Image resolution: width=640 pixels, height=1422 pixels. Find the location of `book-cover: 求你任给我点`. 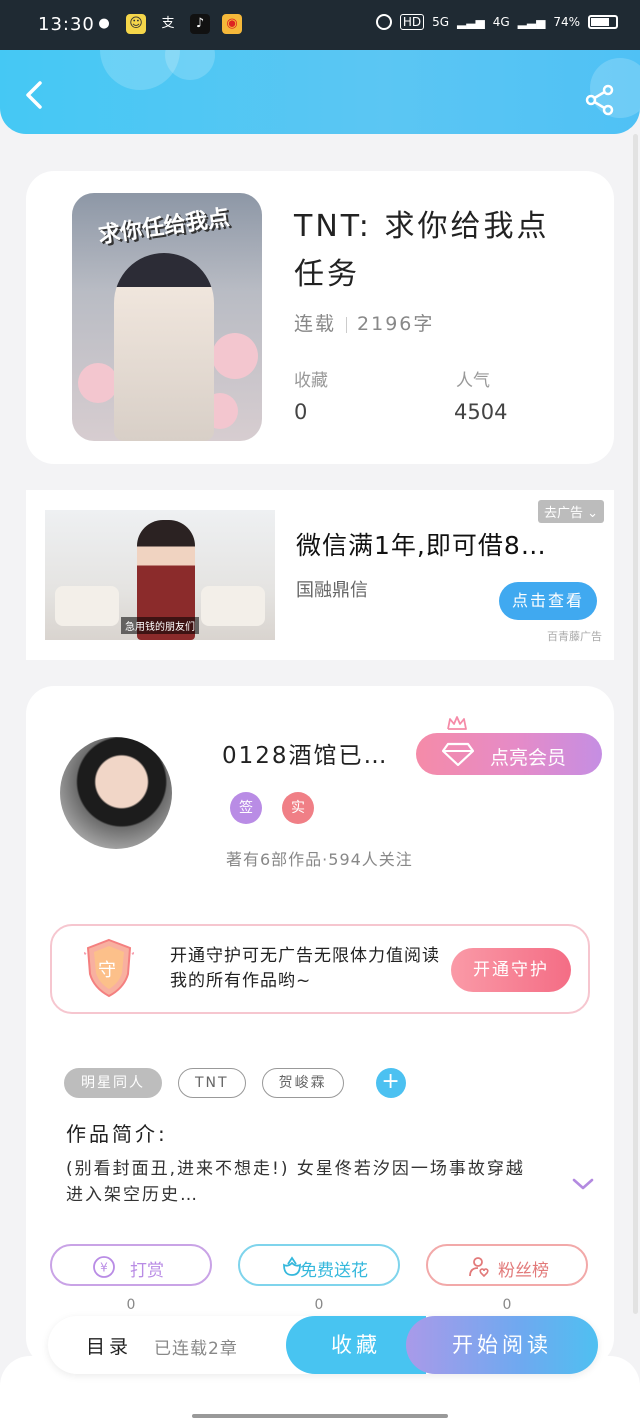

book-cover: 求你任给我点 is located at coordinates (167, 317).